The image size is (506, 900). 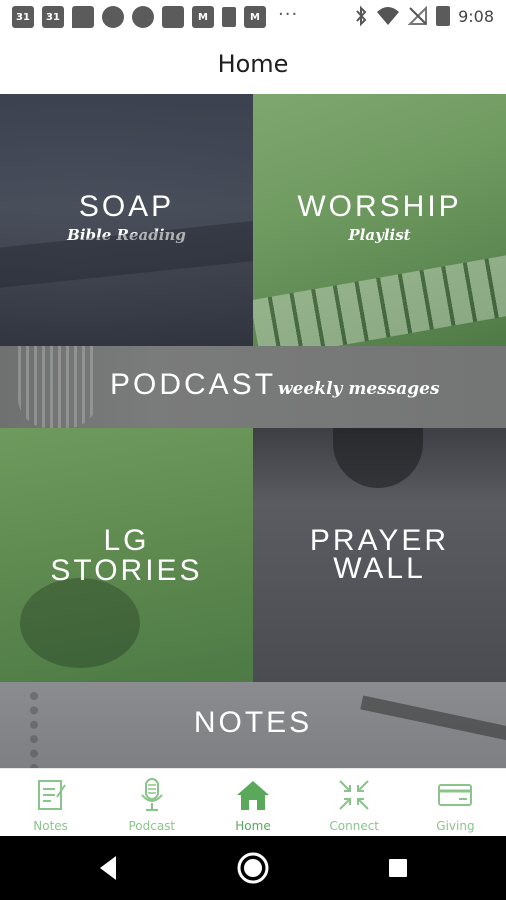 I want to click on system-icons: 9:08, so click(x=424, y=16).